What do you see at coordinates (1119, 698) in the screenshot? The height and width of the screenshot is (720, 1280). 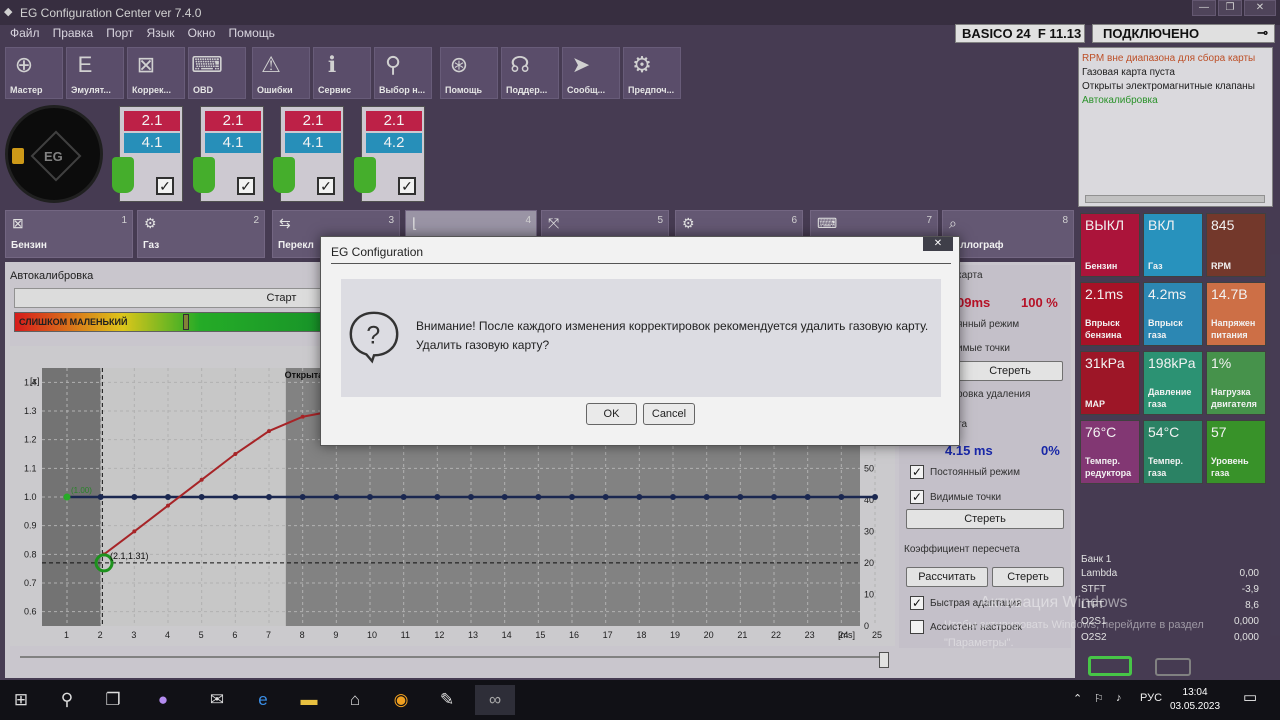 I see `volume-icon: ♪` at bounding box center [1119, 698].